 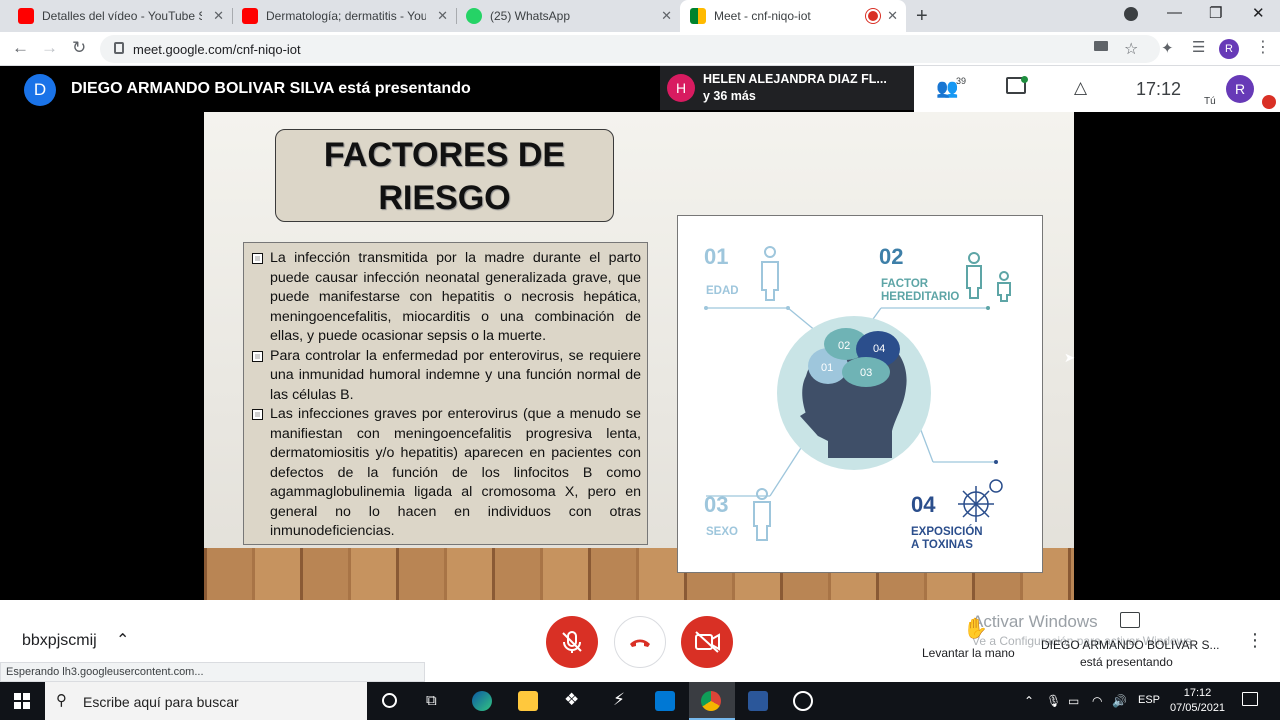 I want to click on tab-youtube-dermatologia: Dermatología; dermatitis - YouTube ✕, so click(x=344, y=16).